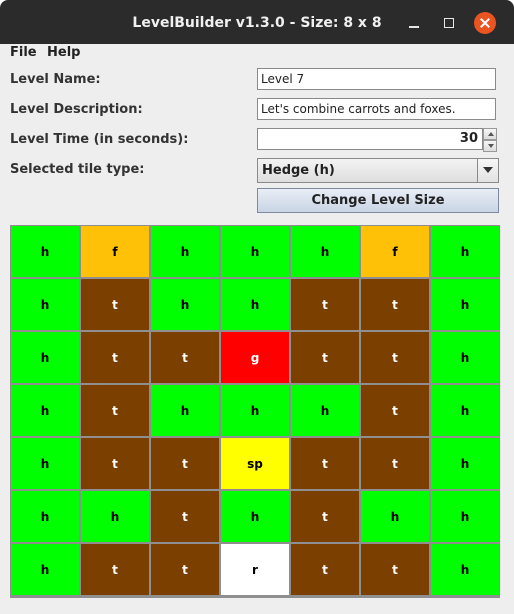  What do you see at coordinates (485, 23) in the screenshot?
I see `close-icon` at bounding box center [485, 23].